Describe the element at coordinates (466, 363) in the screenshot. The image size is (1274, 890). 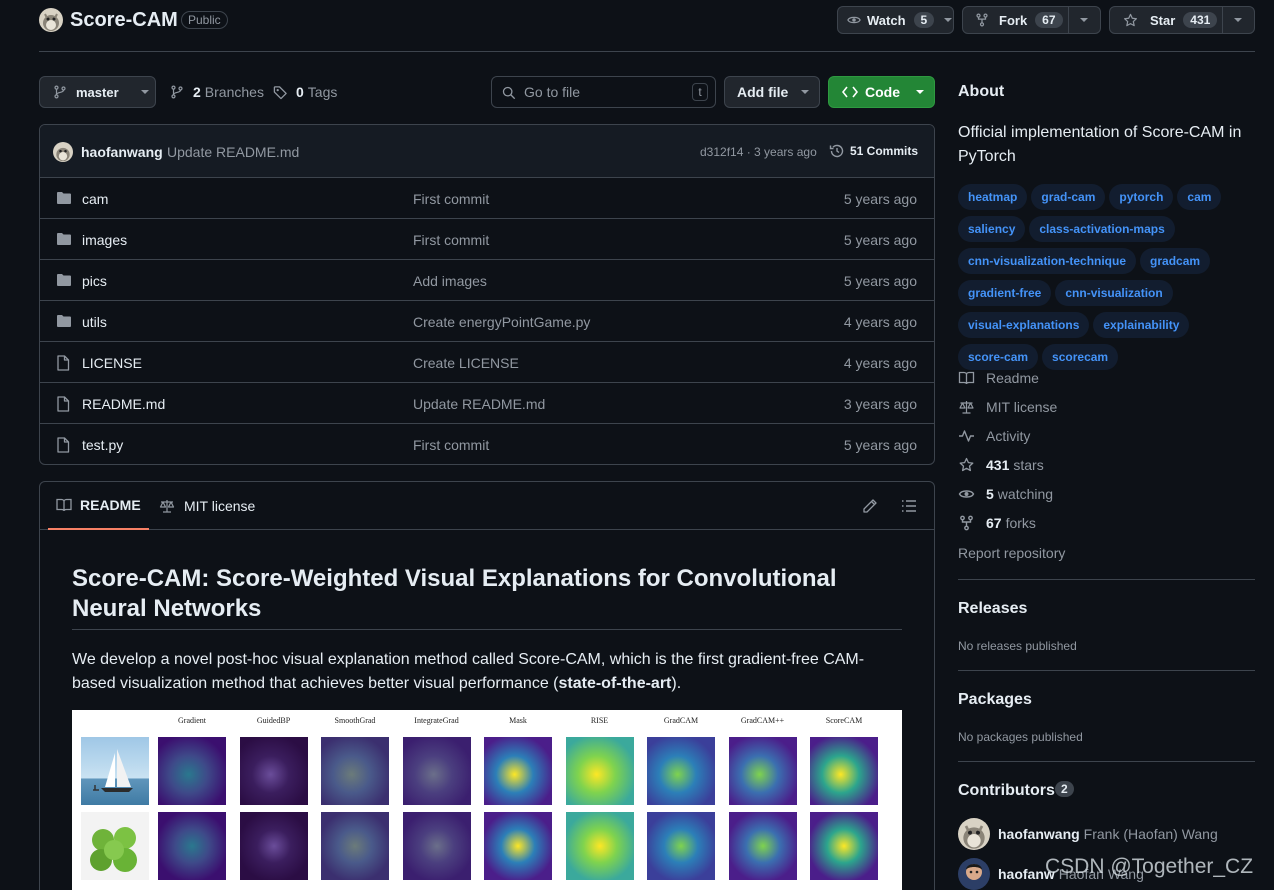
I see `file-commit-message: Create LICENSE` at that location.